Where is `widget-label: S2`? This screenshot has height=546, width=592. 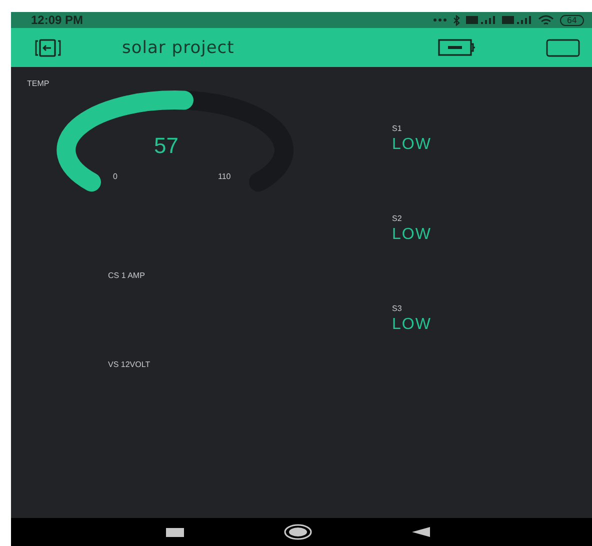
widget-label: S2 is located at coordinates (397, 218).